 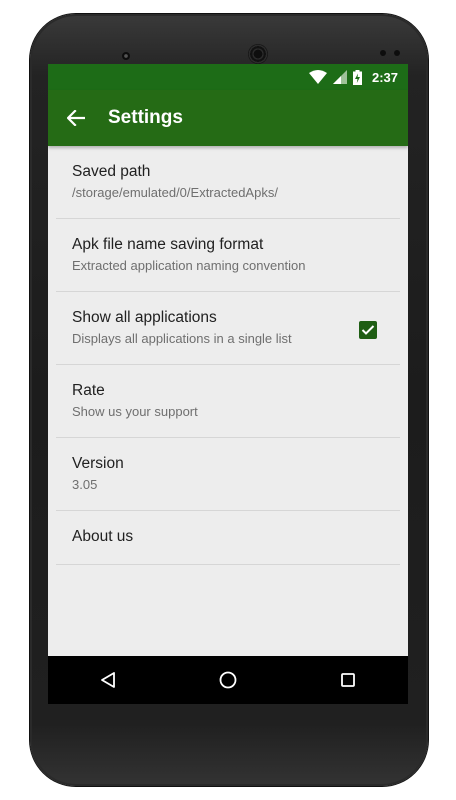 What do you see at coordinates (88, 390) in the screenshot?
I see `setting-title: Rate` at bounding box center [88, 390].